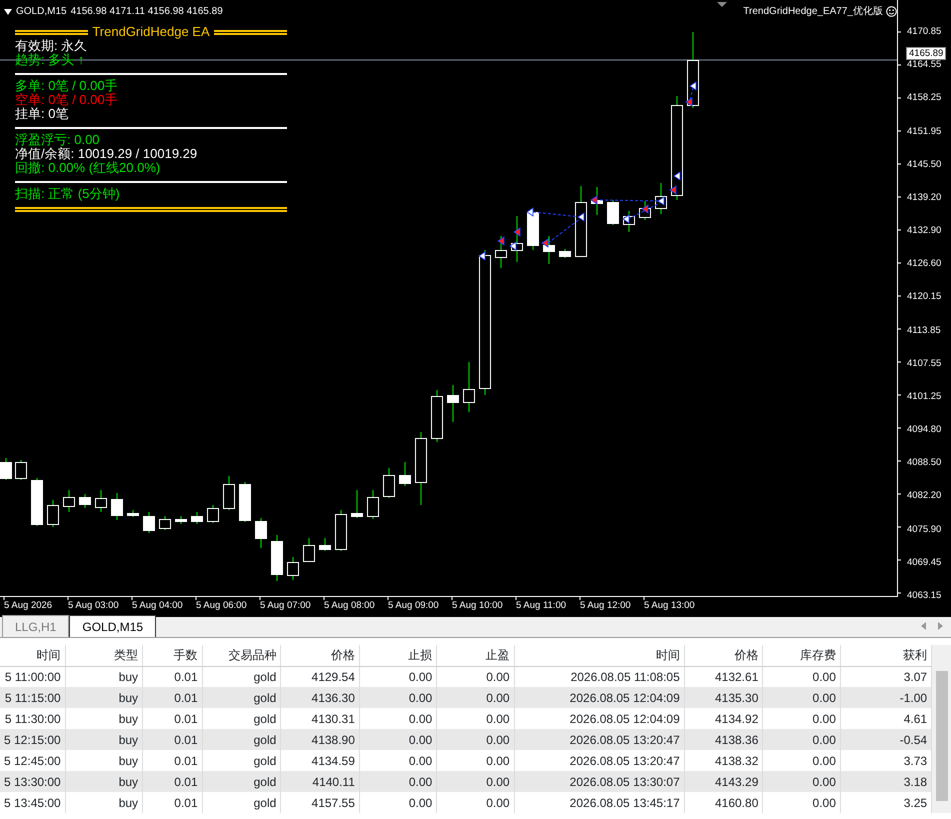  I want to click on table-cell: 4138.90, so click(320, 739).